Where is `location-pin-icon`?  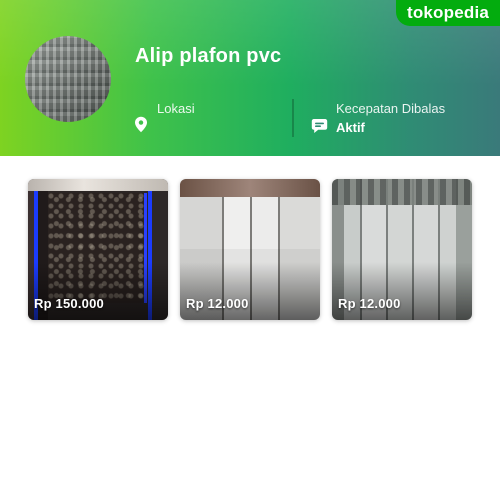
location-pin-icon is located at coordinates (141, 124).